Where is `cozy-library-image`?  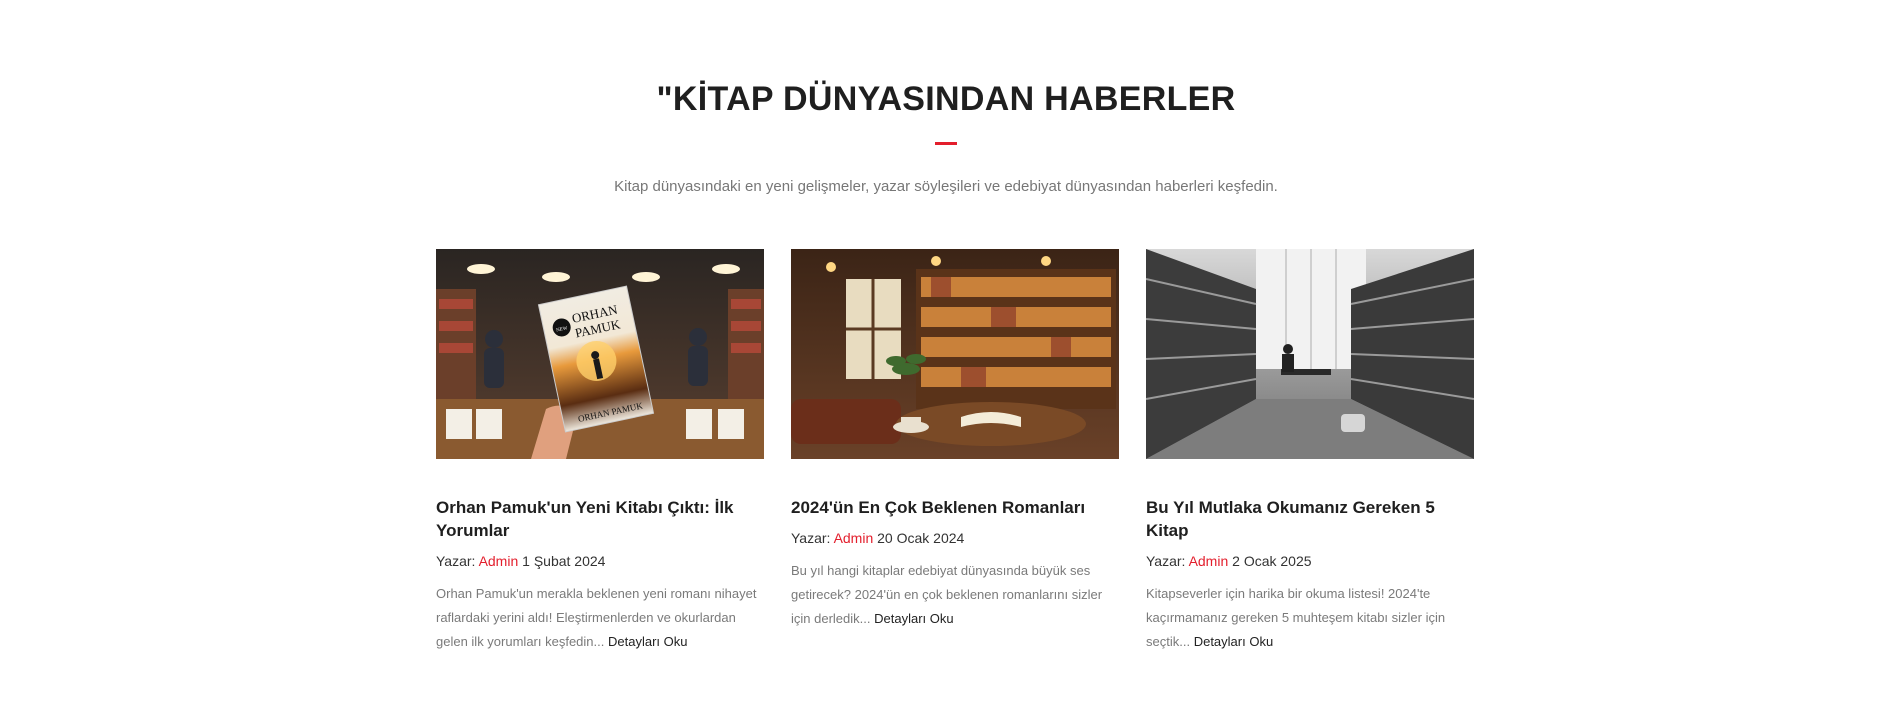 cozy-library-image is located at coordinates (955, 354).